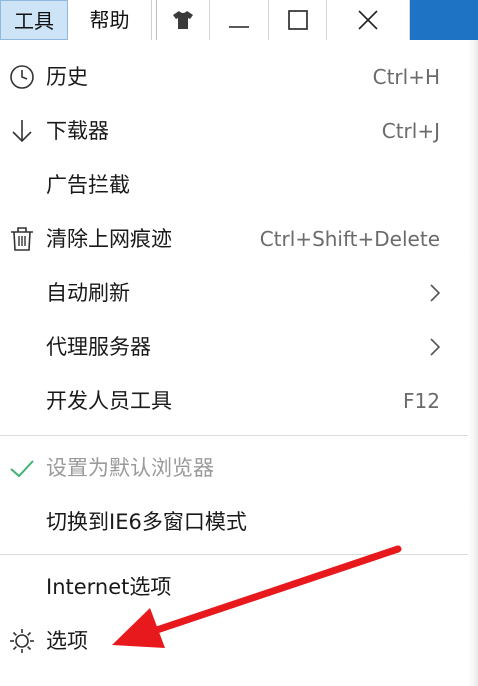 The height and width of the screenshot is (686, 478). What do you see at coordinates (22, 77) in the screenshot?
I see `clock-icon` at bounding box center [22, 77].